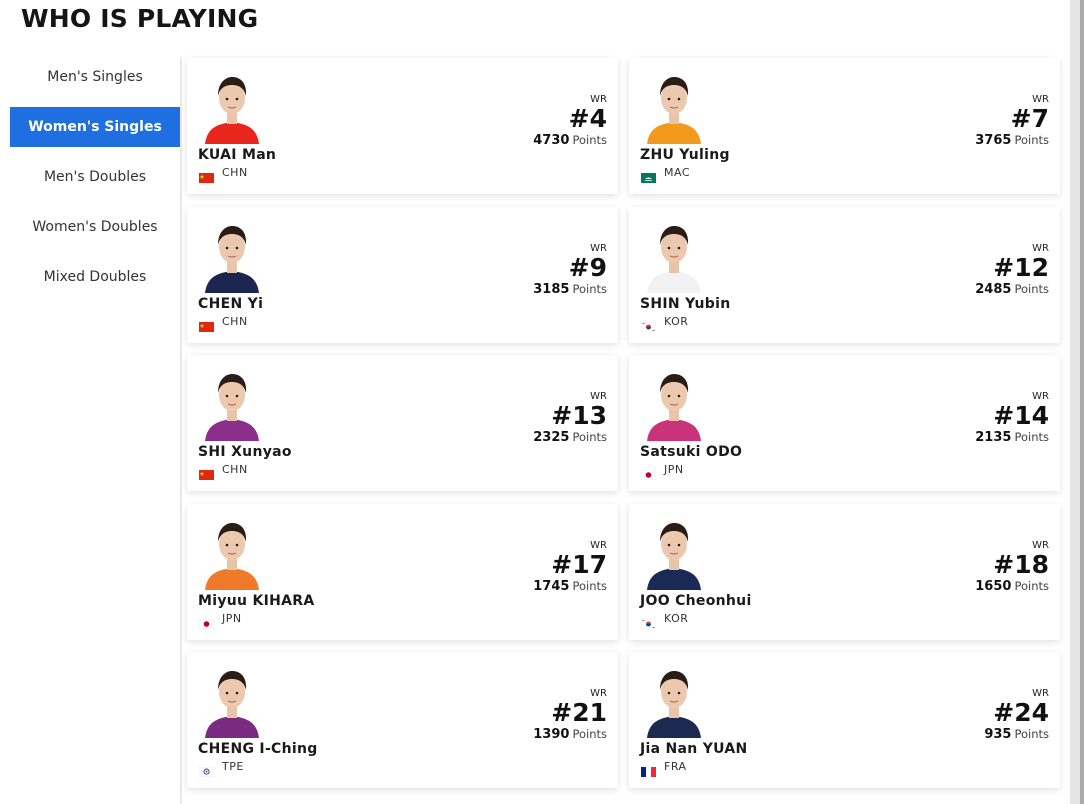  Describe the element at coordinates (844, 720) in the screenshot. I see `player-card: Jia Nan YUAN FRA WR #24 935 Points` at that location.